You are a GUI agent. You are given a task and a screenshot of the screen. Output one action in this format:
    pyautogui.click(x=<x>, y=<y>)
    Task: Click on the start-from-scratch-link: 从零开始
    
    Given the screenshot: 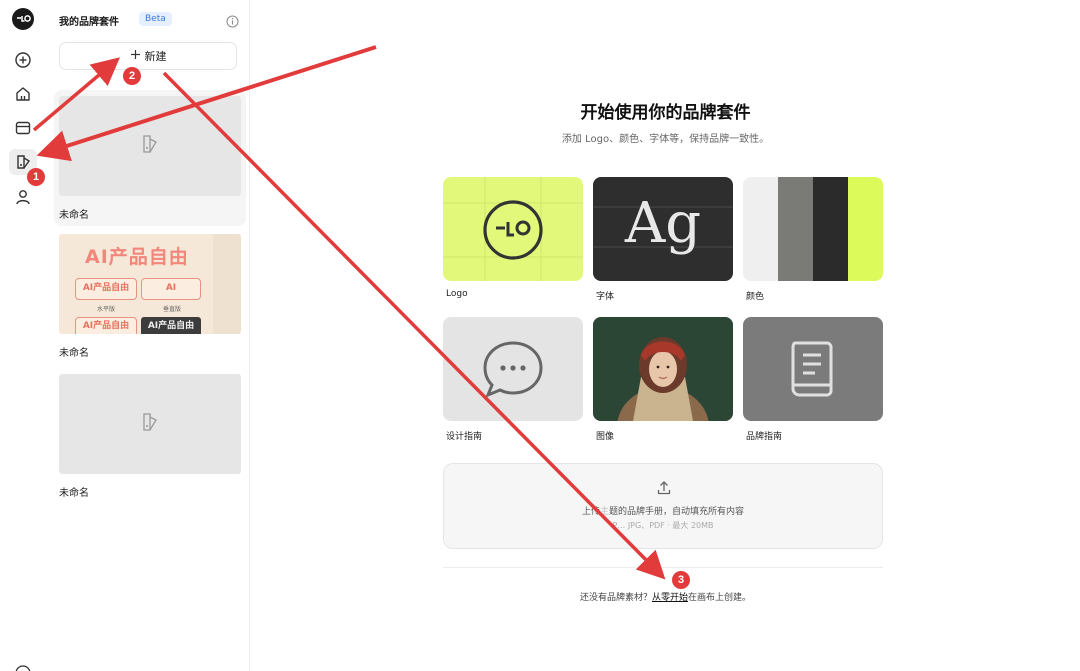 What is the action you would take?
    pyautogui.click(x=670, y=598)
    